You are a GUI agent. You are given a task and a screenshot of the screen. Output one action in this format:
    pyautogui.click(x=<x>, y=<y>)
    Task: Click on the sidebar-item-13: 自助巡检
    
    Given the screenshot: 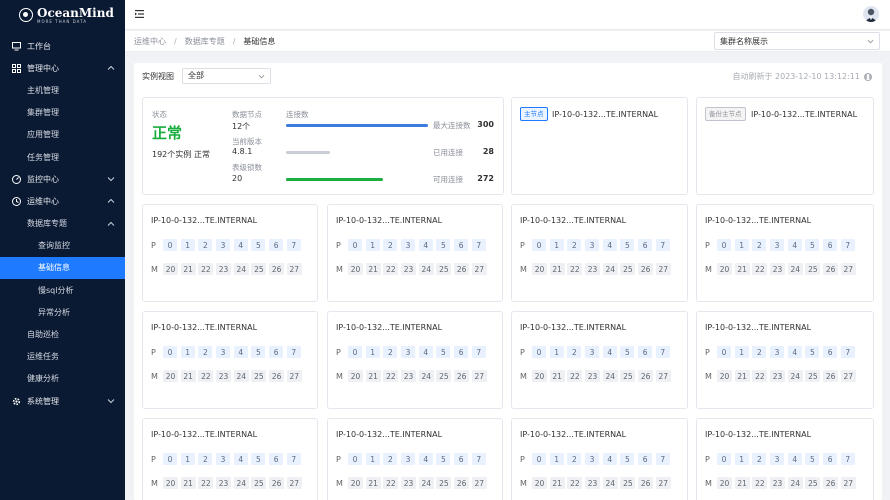 What is the action you would take?
    pyautogui.click(x=62, y=334)
    